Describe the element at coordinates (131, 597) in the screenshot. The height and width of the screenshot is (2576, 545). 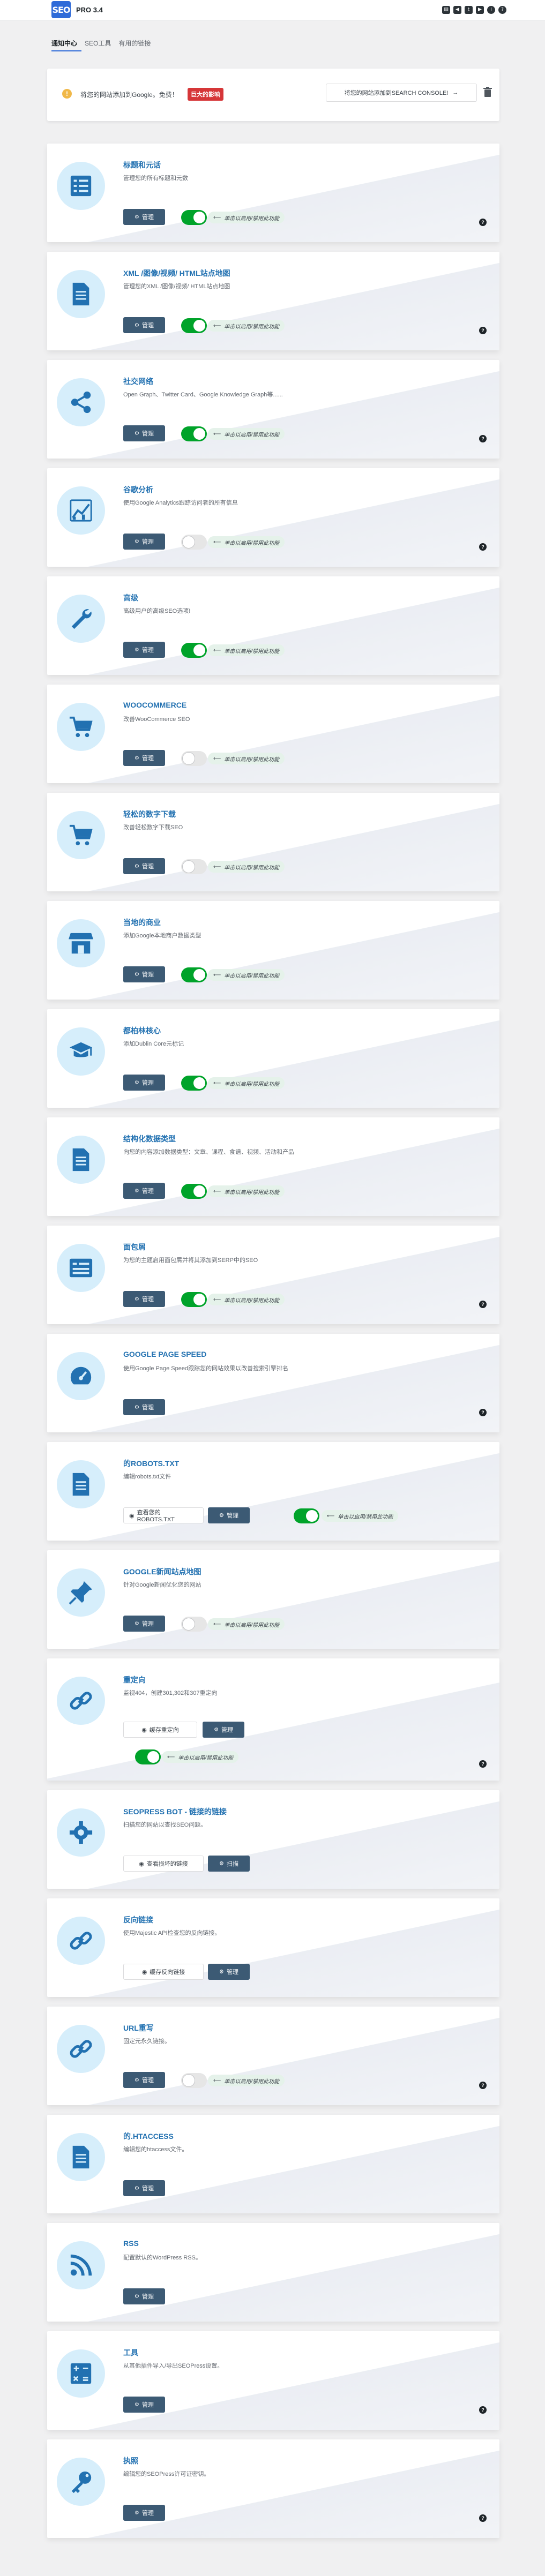
I see `feature-title: 高级` at that location.